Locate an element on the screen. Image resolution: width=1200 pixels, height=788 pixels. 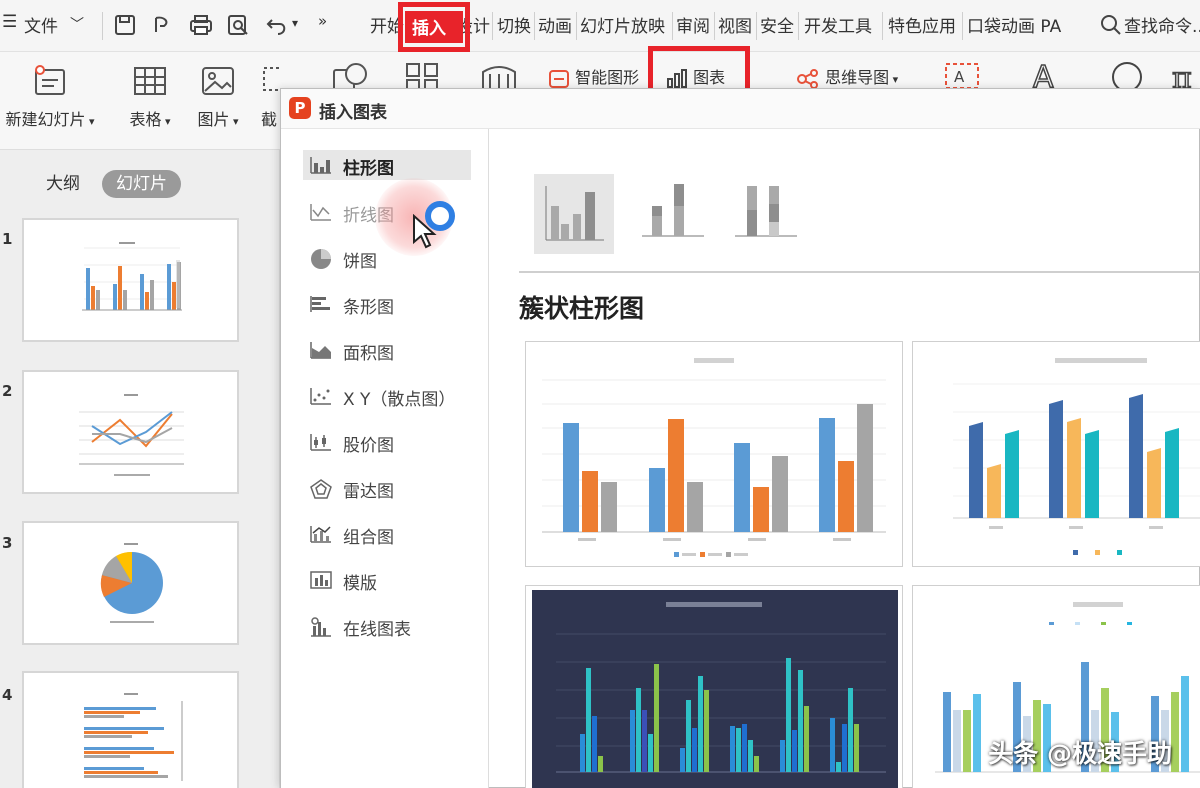
tab-special: 特色应用 is located at coordinates (922, 24).